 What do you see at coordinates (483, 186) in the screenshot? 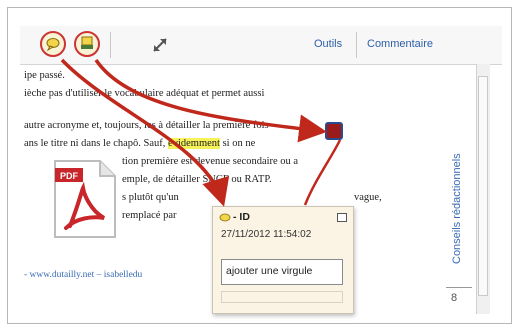
I see `scrollbar-thumb` at bounding box center [483, 186].